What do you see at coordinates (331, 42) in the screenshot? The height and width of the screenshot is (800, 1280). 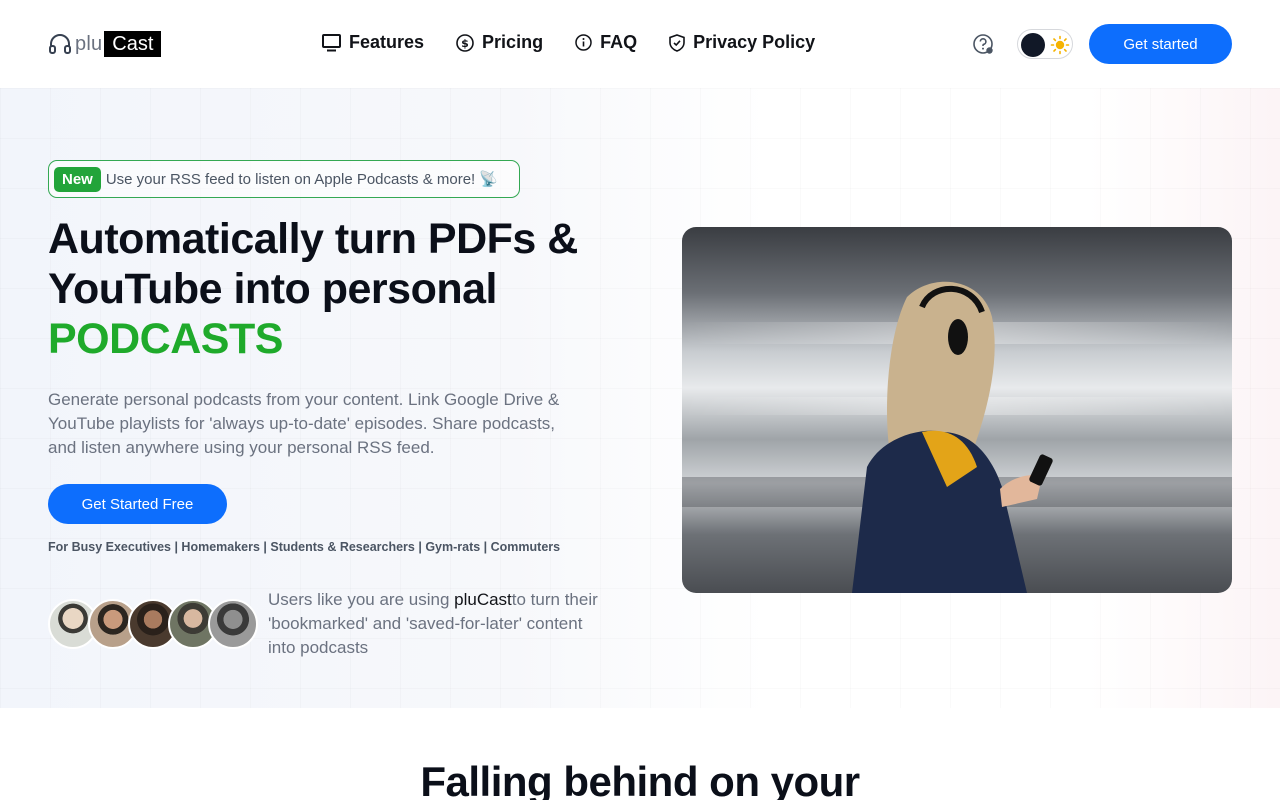 I see `monitor-icon` at bounding box center [331, 42].